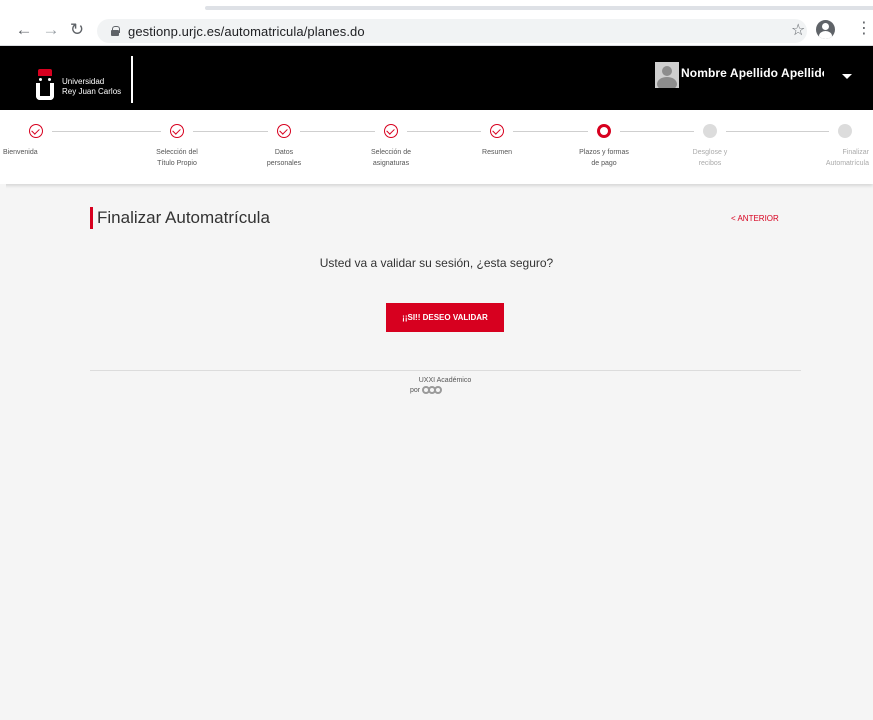  Describe the element at coordinates (829, 158) in the screenshot. I see `step-8-label: Finalizar Automatrícula` at that location.